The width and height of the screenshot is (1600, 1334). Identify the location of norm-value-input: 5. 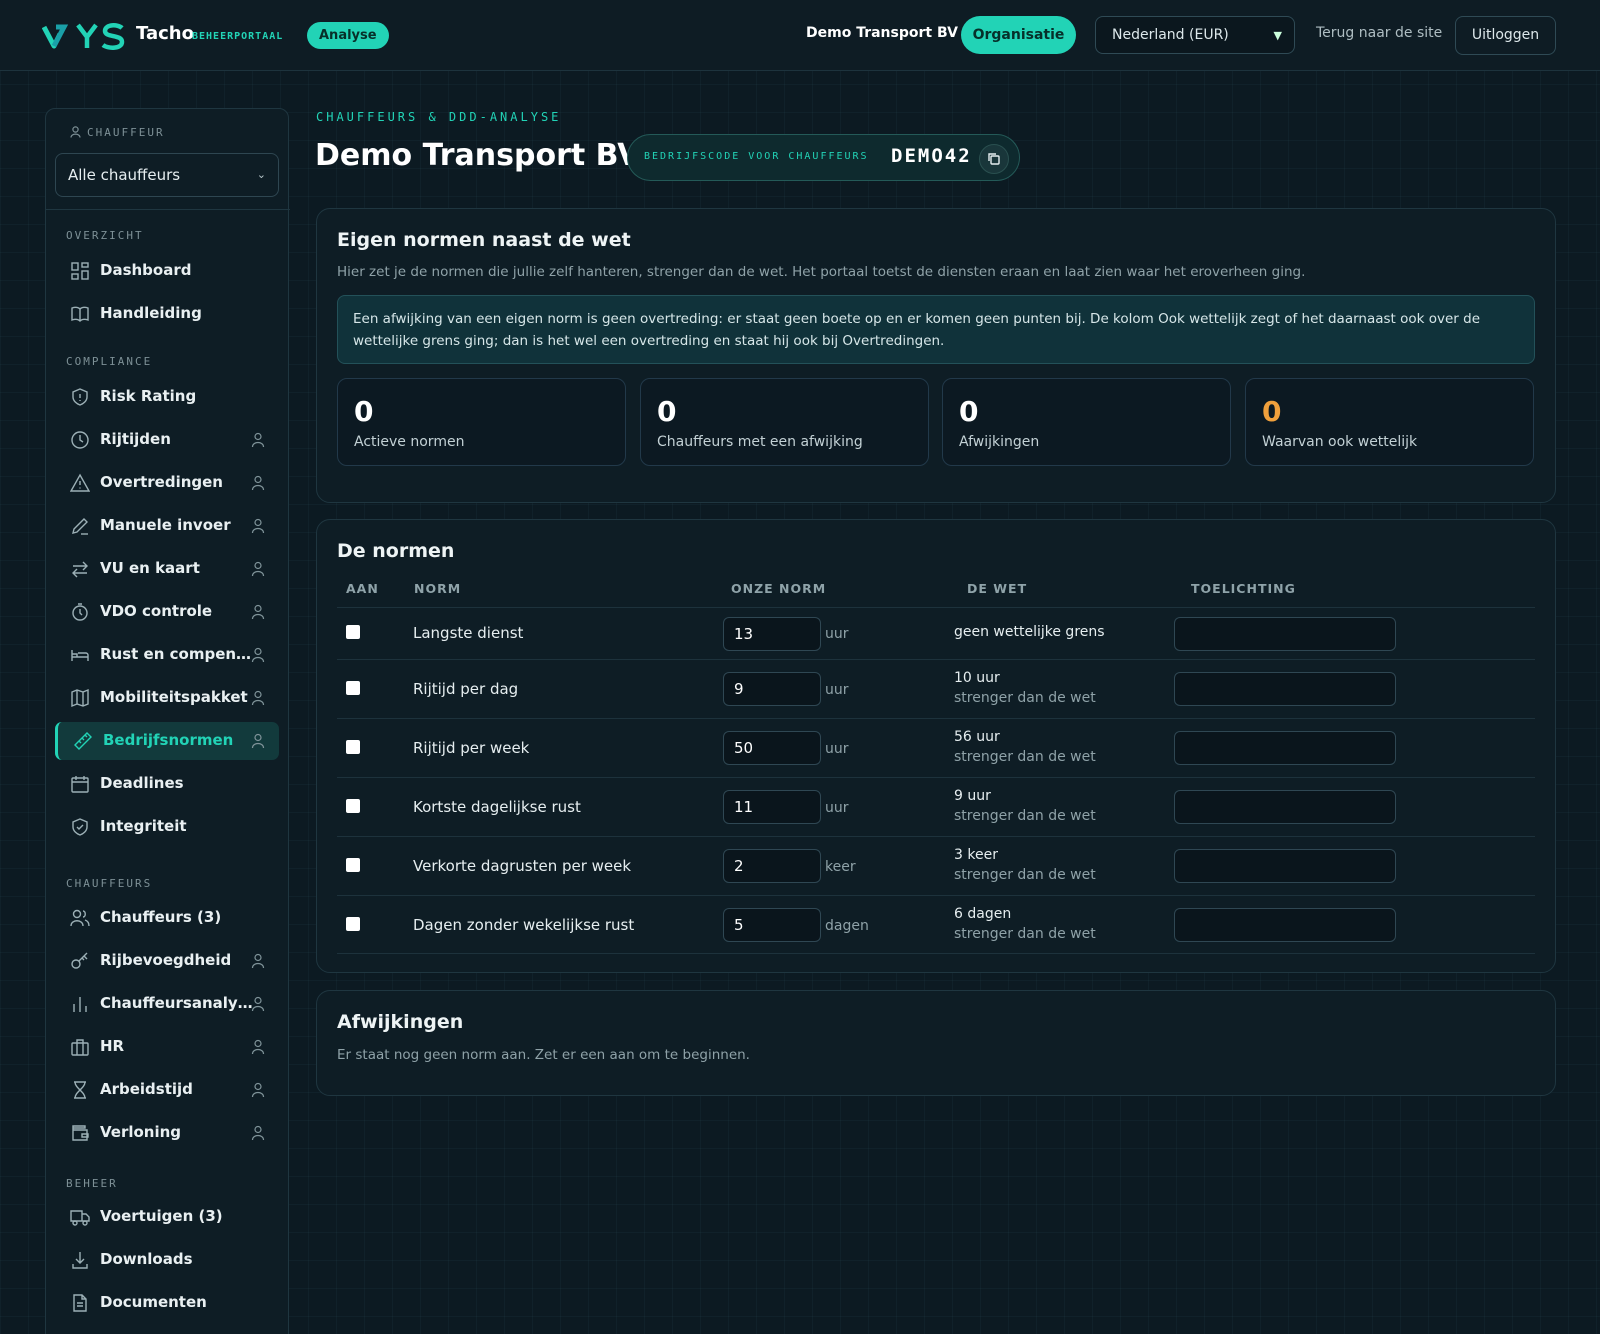
(772, 925).